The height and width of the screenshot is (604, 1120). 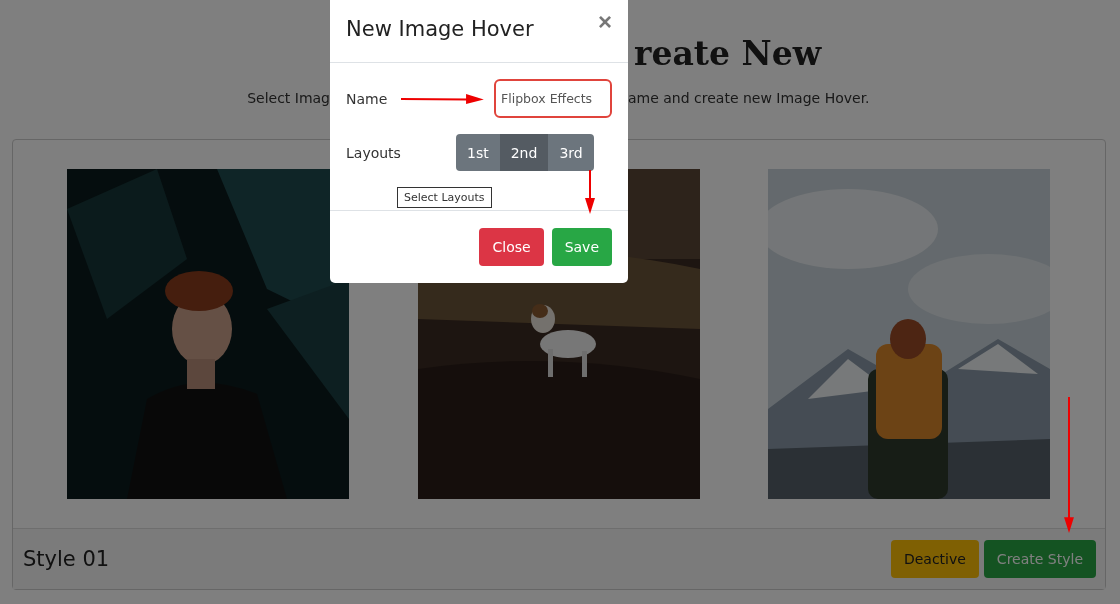 I want to click on tooltip: Select Layouts, so click(x=444, y=197).